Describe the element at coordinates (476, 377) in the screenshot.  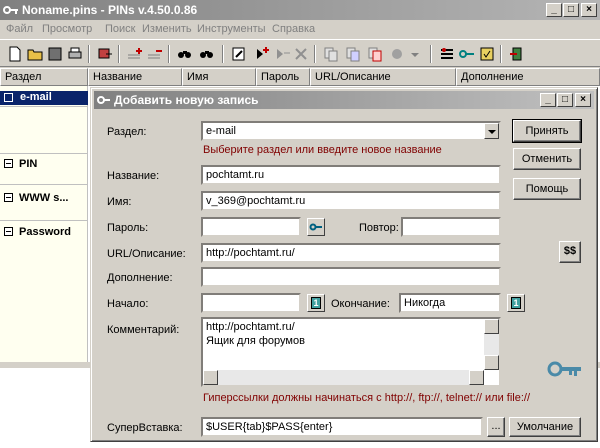
I see `scroll-right-icon` at that location.